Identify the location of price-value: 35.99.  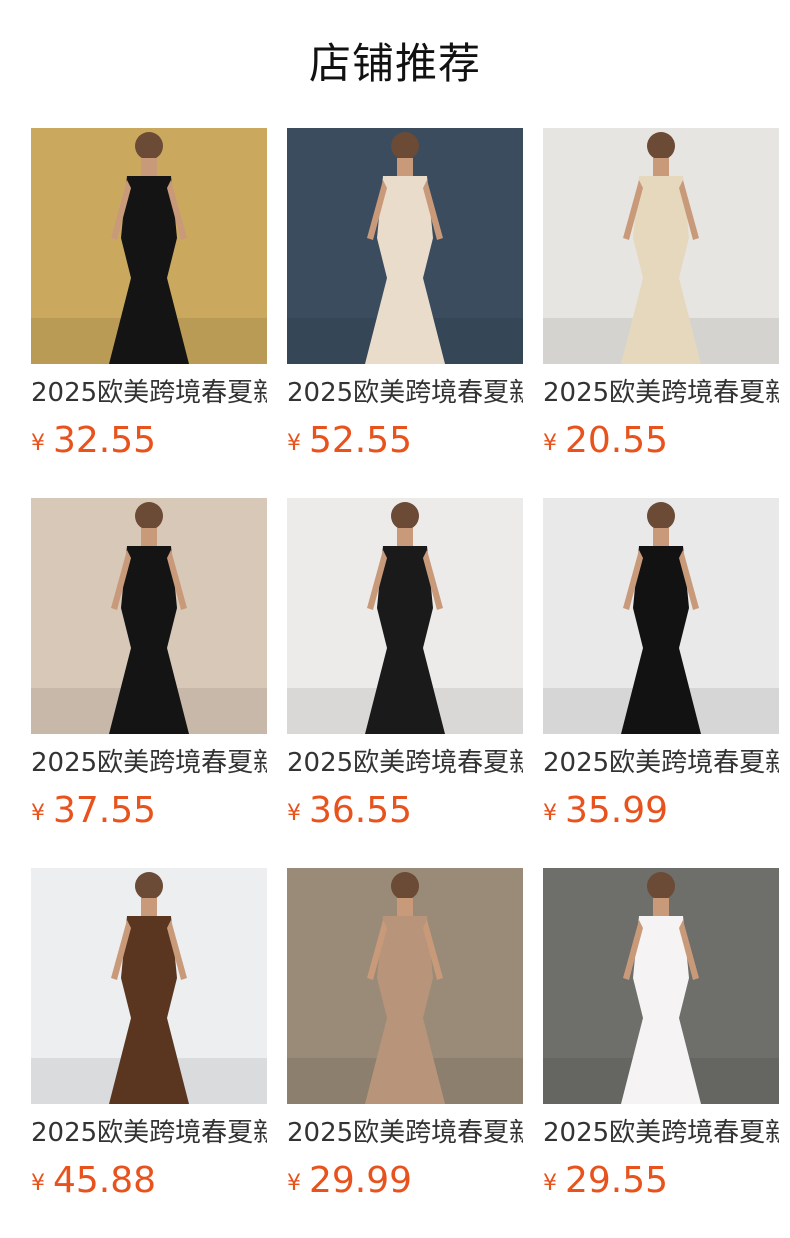
(617, 810).